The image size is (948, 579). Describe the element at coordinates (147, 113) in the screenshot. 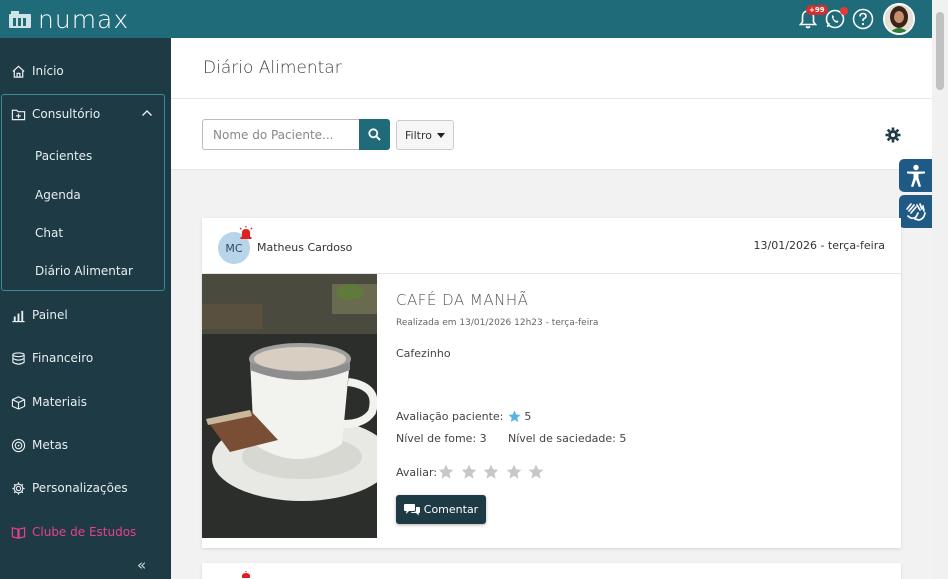

I see `chevron-up-icon` at that location.